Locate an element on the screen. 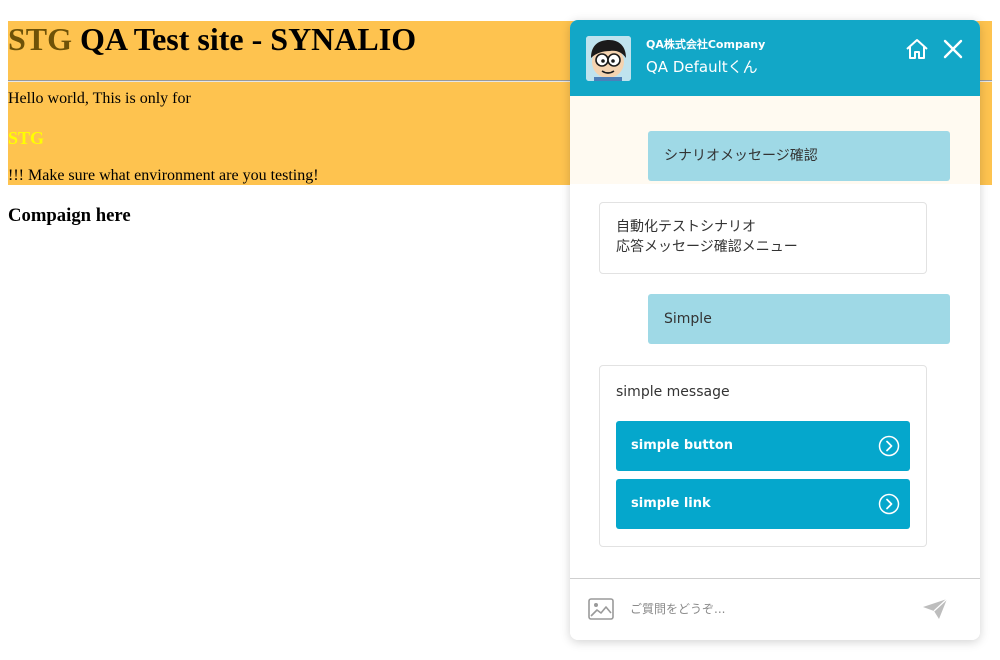 The image size is (1000, 660). simple-button: simple button is located at coordinates (763, 446).